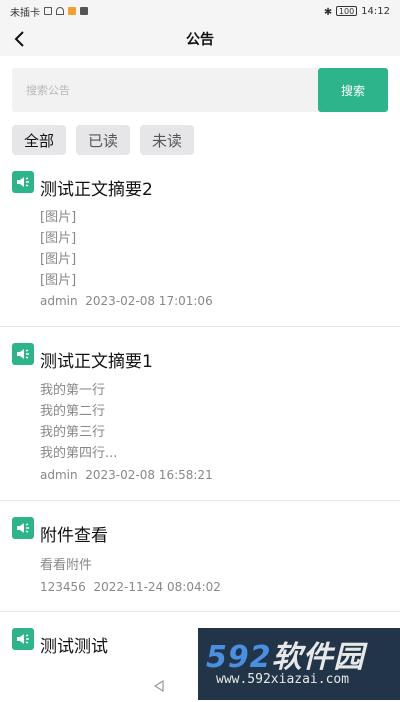 The height and width of the screenshot is (702, 400). I want to click on status-bar: 未插卡 ✱ 100 14:12, so click(200, 11).